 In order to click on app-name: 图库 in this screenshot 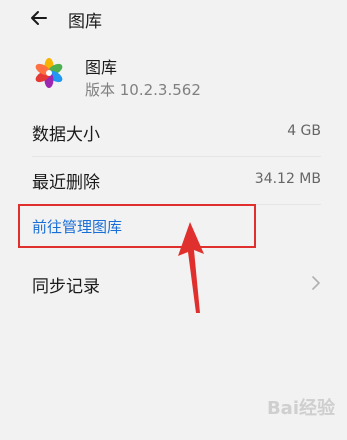, I will do `click(101, 67)`.